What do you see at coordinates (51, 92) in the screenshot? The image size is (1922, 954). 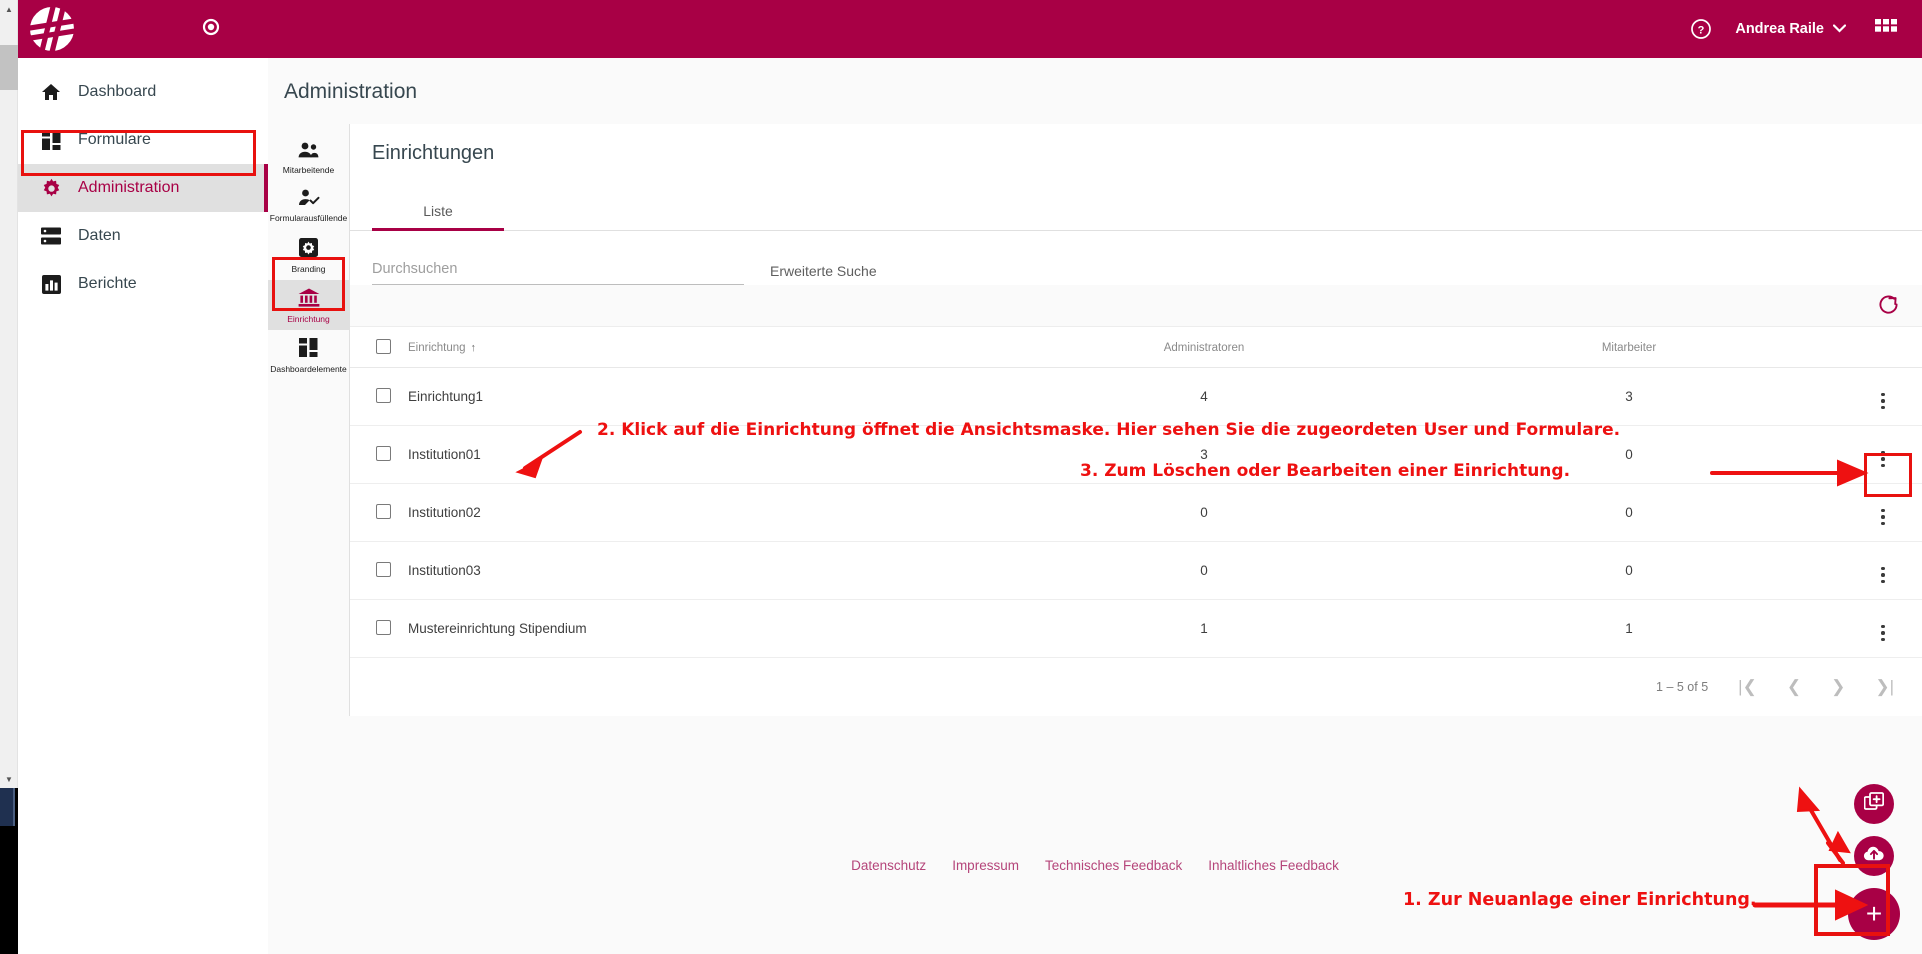 I see `home-icon` at bounding box center [51, 92].